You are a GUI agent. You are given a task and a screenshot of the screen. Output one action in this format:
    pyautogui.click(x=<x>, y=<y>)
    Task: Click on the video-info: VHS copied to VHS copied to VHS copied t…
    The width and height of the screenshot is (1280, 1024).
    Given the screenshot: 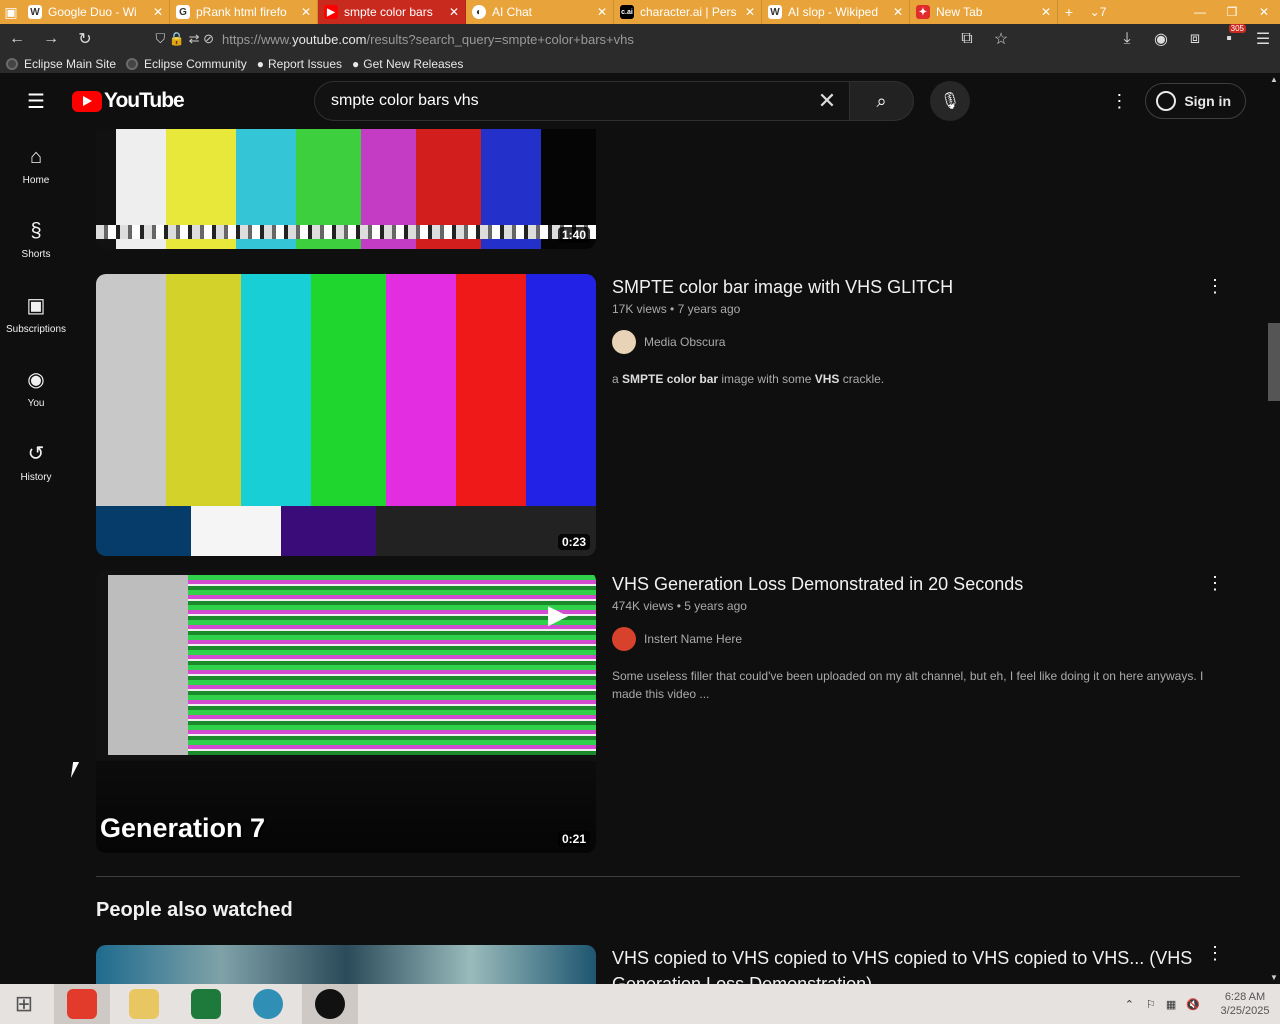 What is the action you would take?
    pyautogui.click(x=912, y=964)
    